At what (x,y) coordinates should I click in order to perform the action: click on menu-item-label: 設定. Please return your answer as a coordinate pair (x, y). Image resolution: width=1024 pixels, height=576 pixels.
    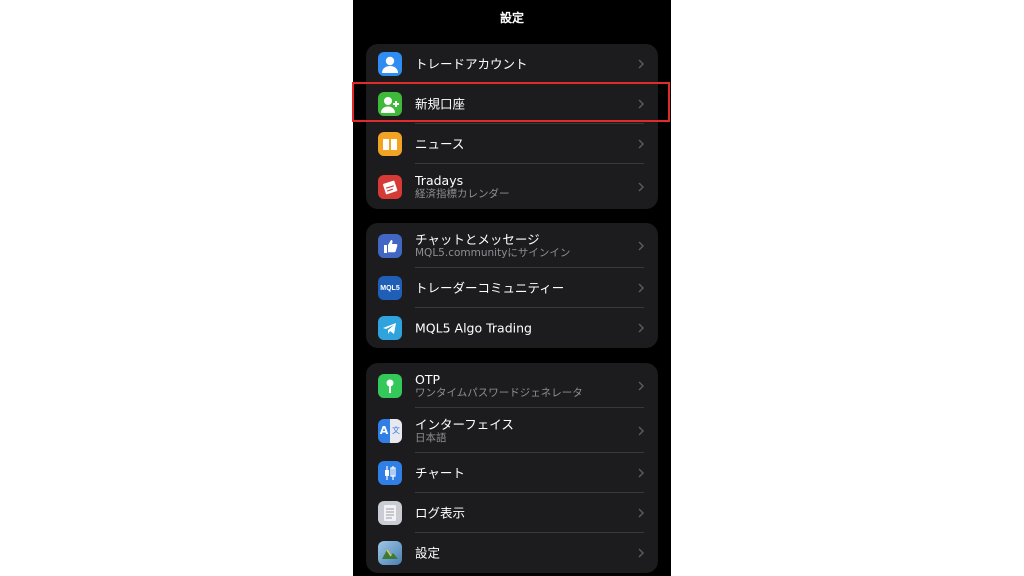
    Looking at the image, I should click on (428, 553).